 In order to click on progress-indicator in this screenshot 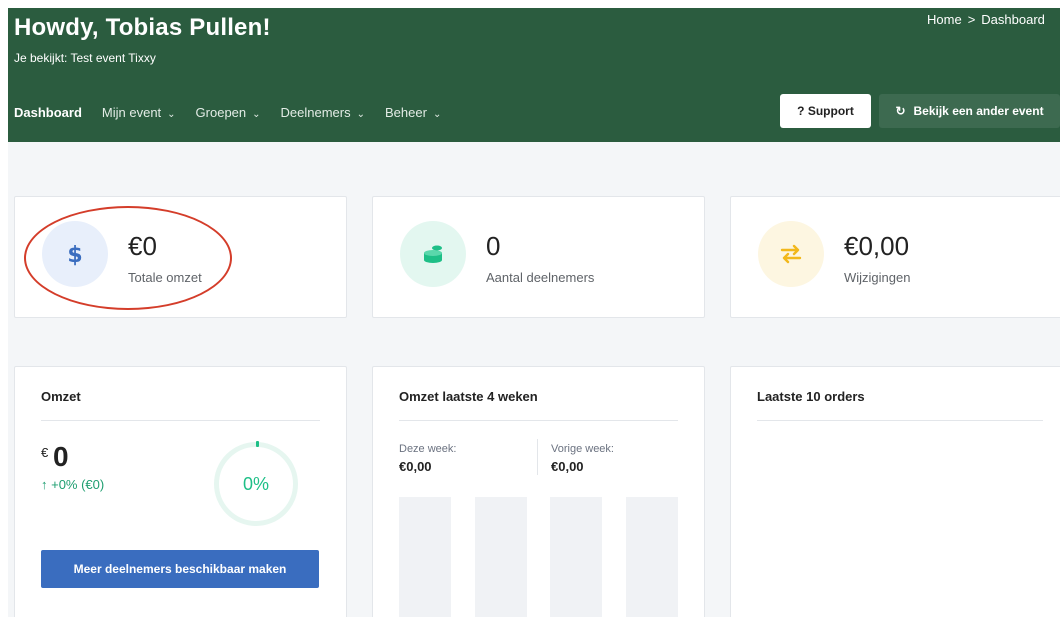, I will do `click(257, 444)`.